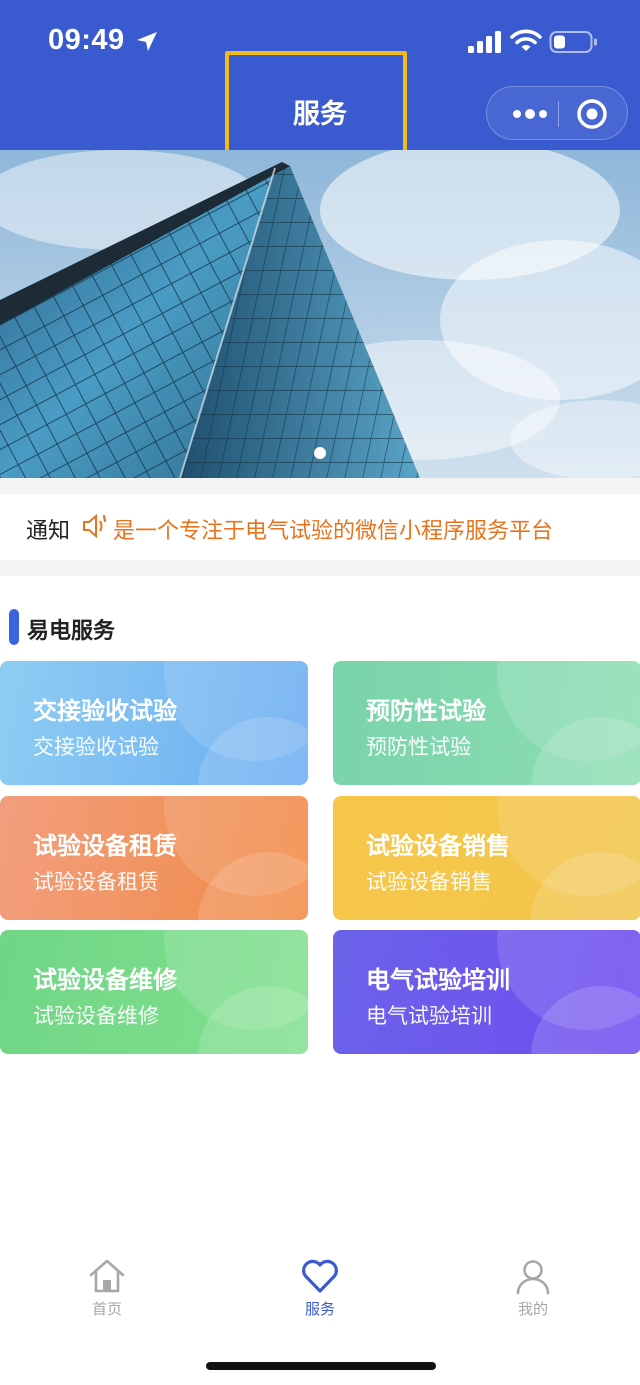 The height and width of the screenshot is (1385, 640). Describe the element at coordinates (530, 114) in the screenshot. I see `more-icon` at that location.